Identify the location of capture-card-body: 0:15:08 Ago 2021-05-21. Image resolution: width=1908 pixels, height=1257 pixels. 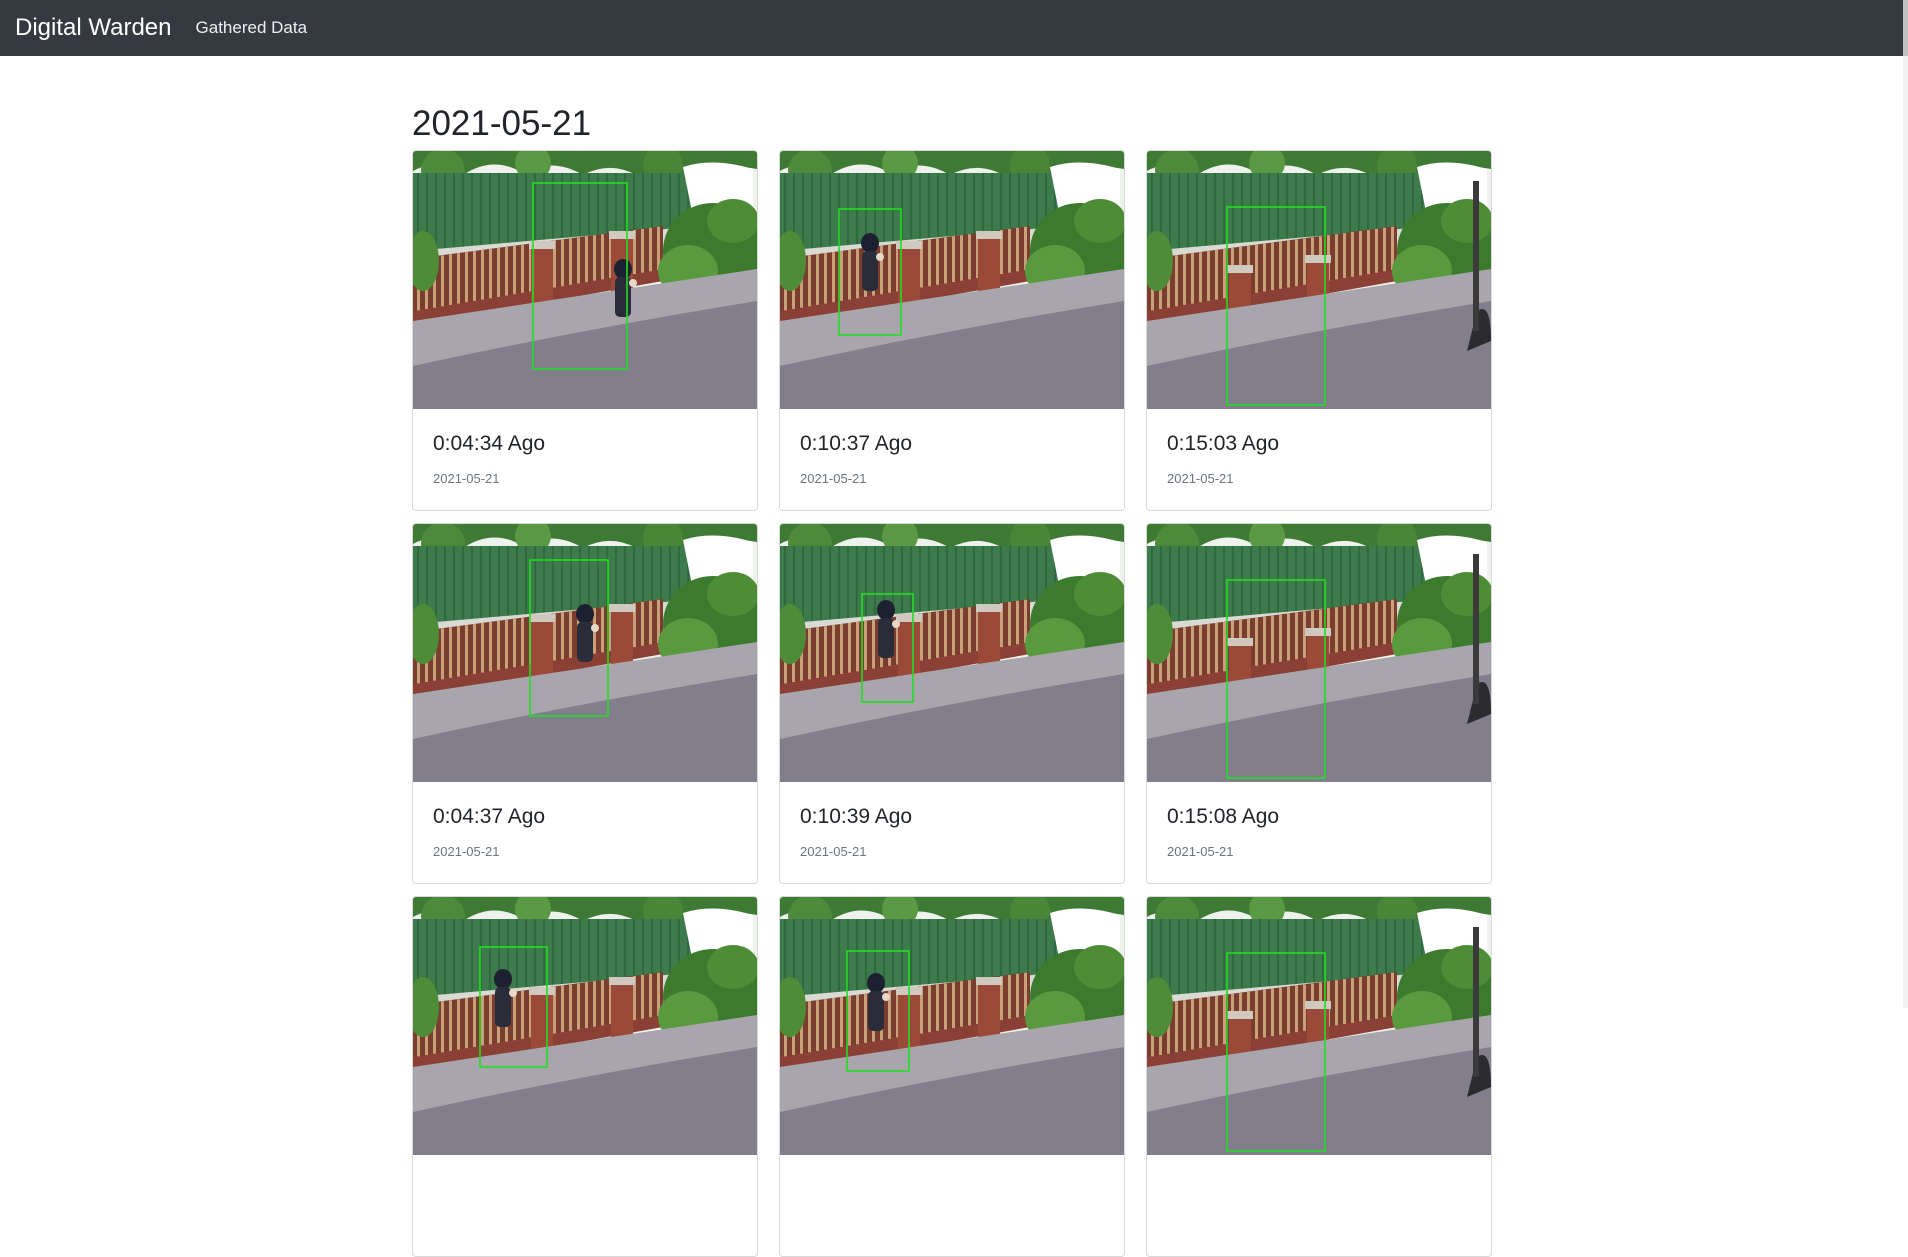
(1319, 831).